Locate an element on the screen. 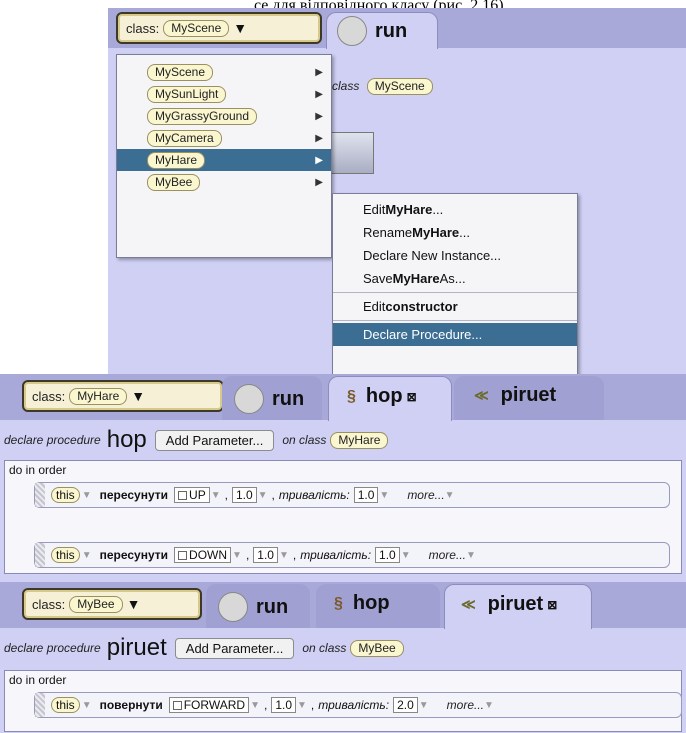 This screenshot has height=733, width=686. direction-arg: FORWARD is located at coordinates (209, 705).